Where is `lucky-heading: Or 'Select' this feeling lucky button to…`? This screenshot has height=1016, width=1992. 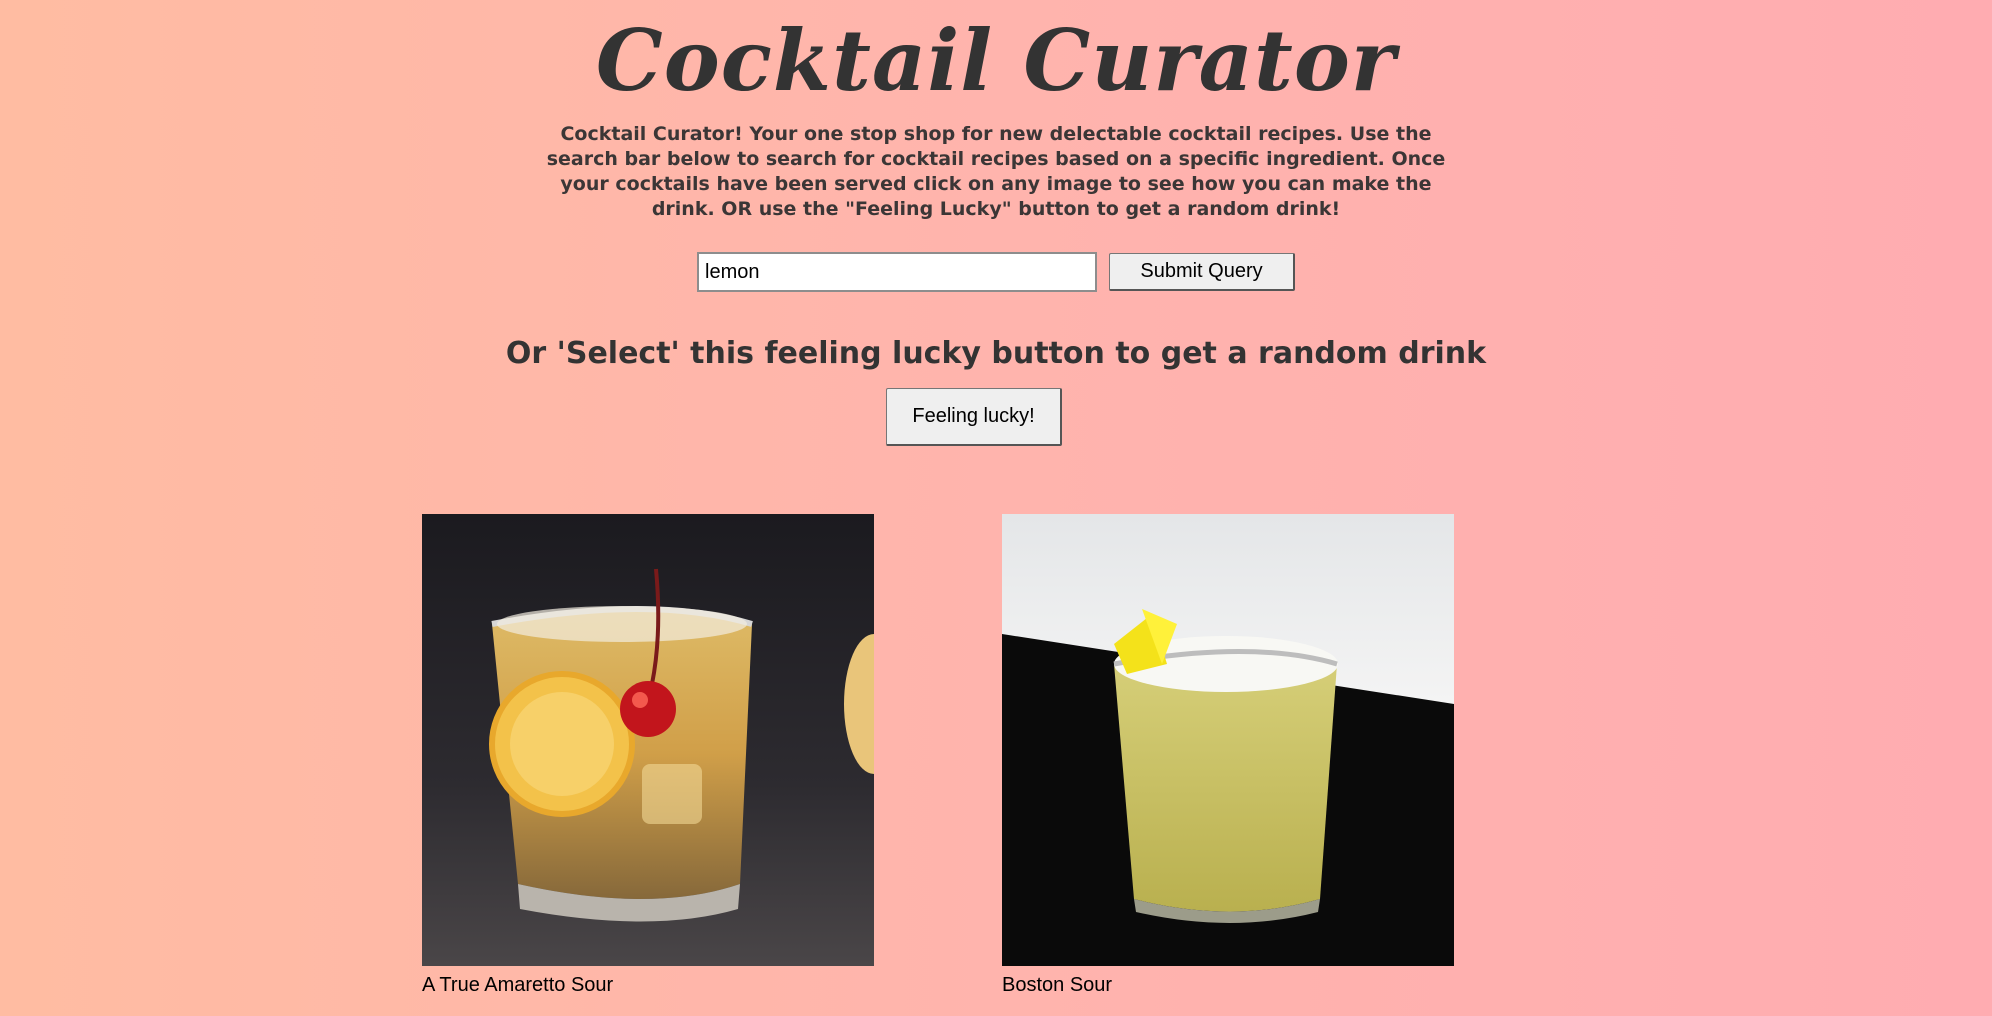 lucky-heading: Or 'Select' this feeling lucky button to… is located at coordinates (996, 353).